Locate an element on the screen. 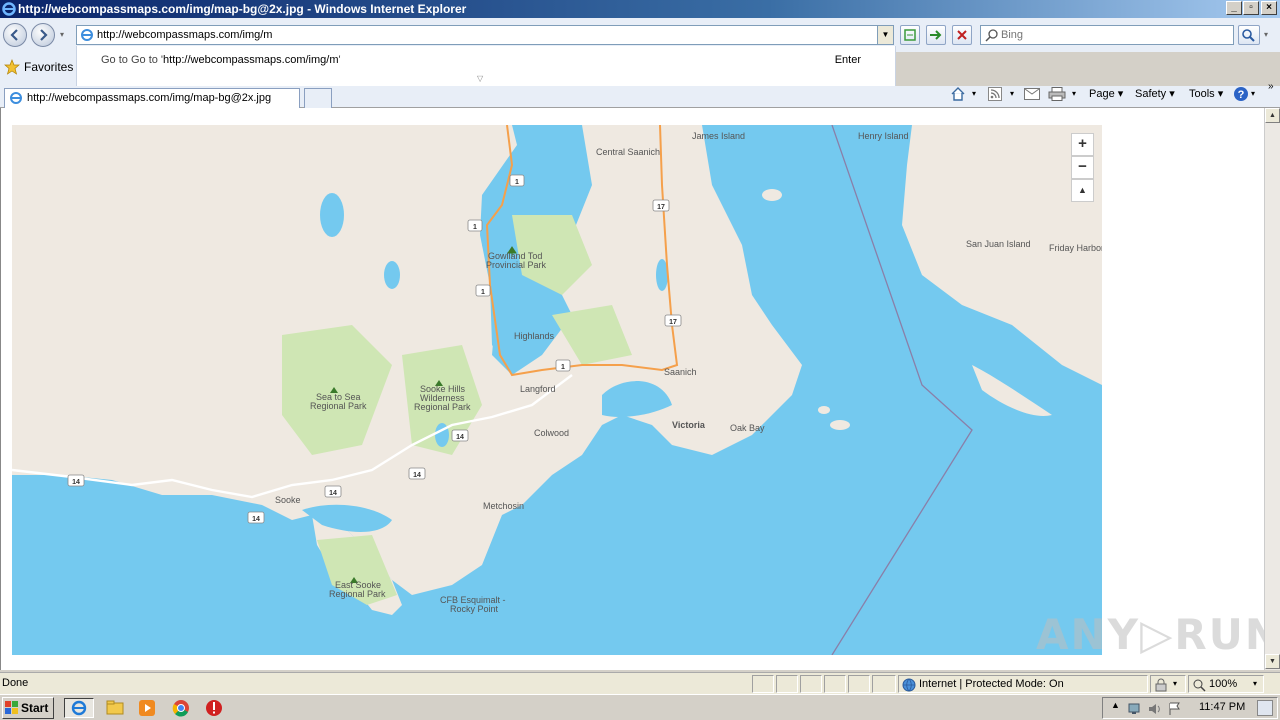 This screenshot has height=720, width=1280. system-tray: ▲ 11:47 PM is located at coordinates (1190, 708).